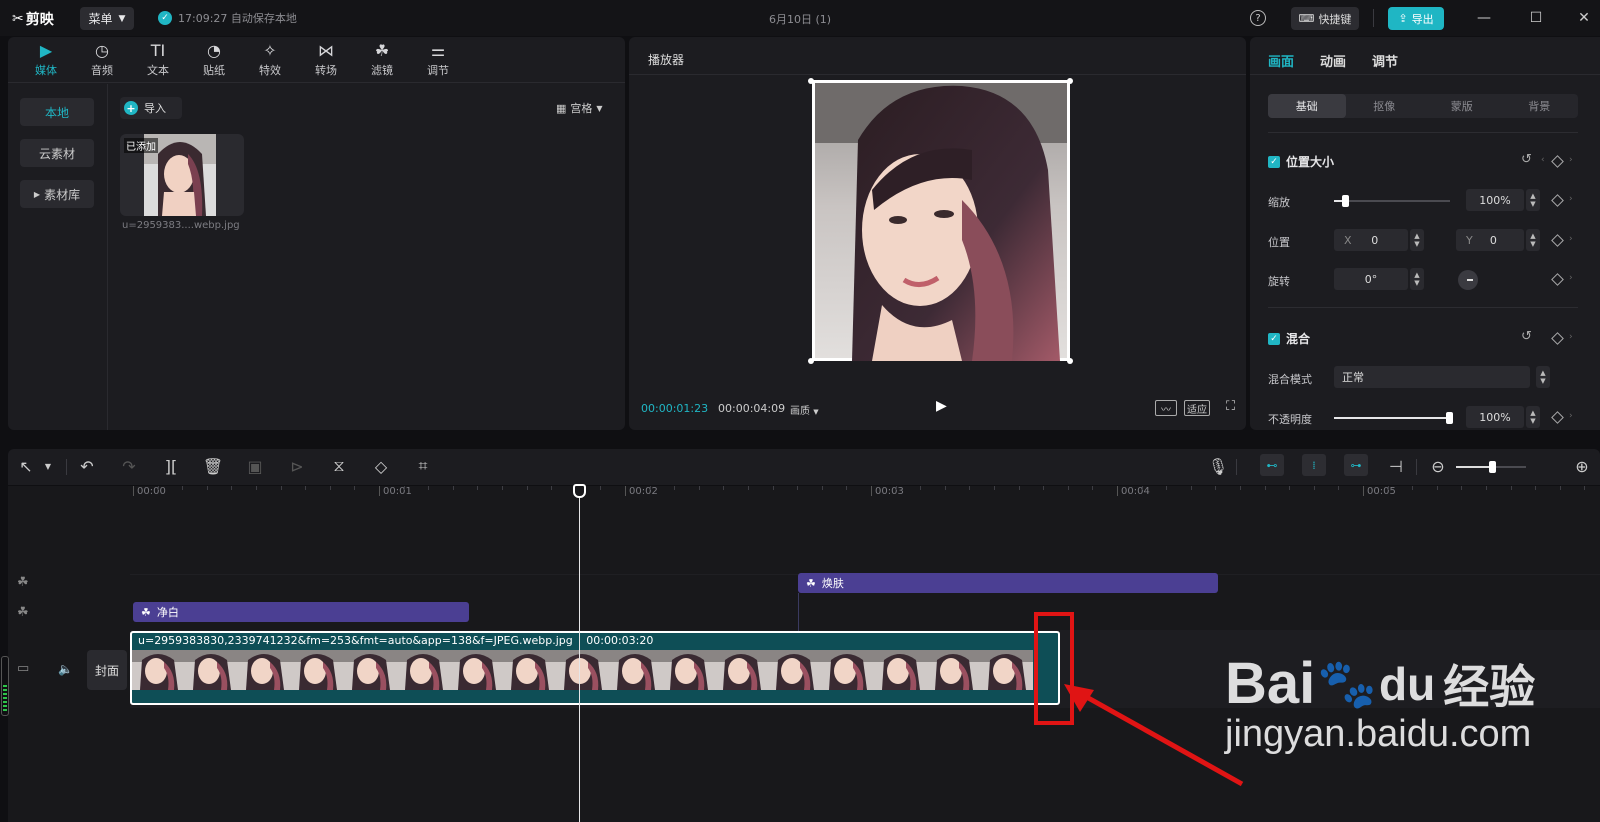 This screenshot has width=1600, height=822. I want to click on linkage-icon: ⊶, so click(1356, 465).